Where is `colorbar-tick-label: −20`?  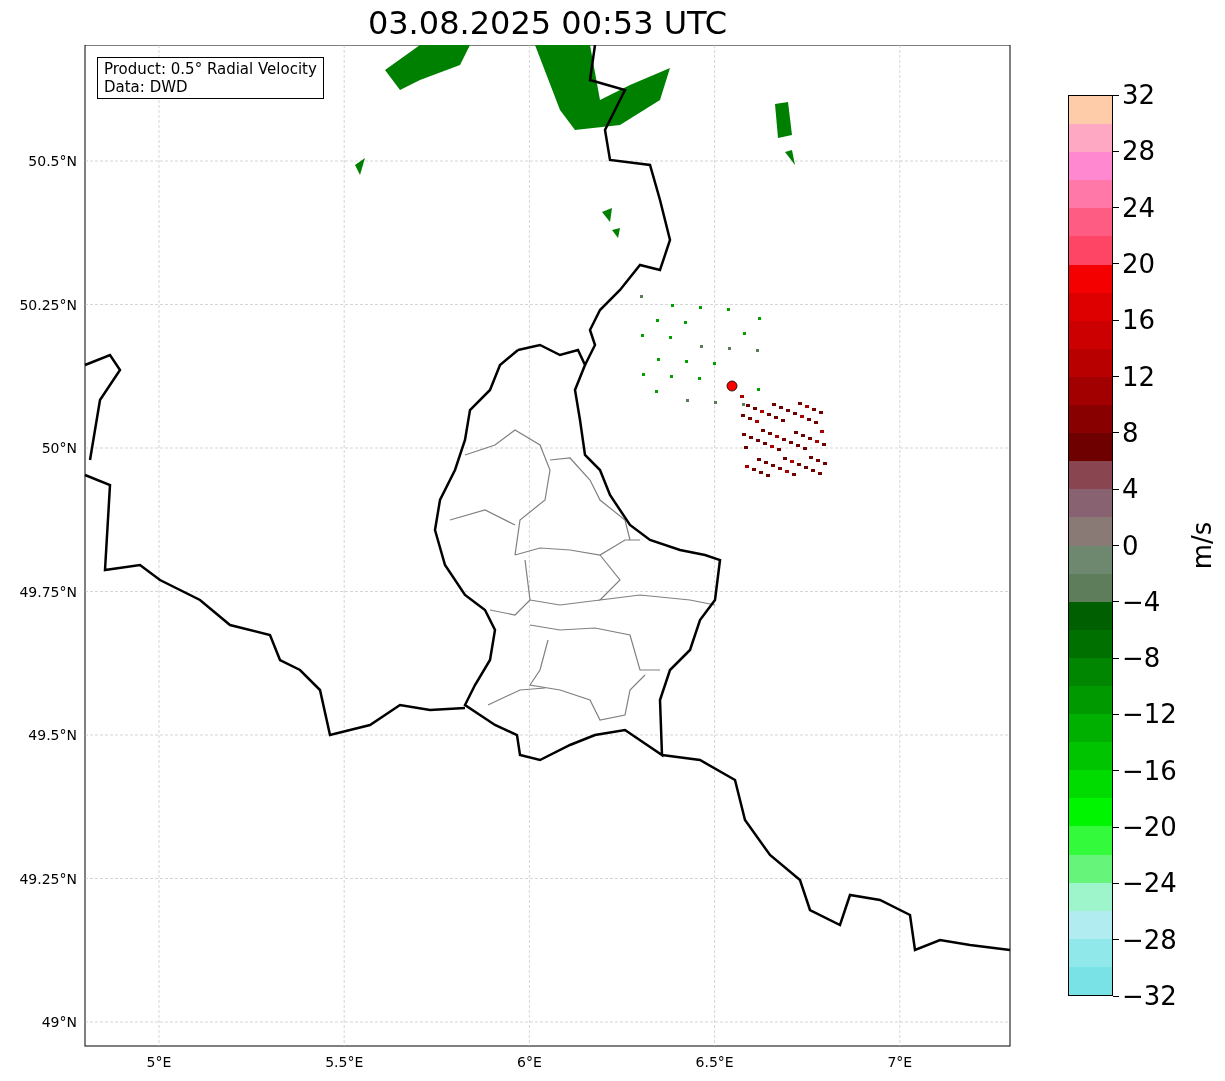 colorbar-tick-label: −20 is located at coordinates (1149, 827).